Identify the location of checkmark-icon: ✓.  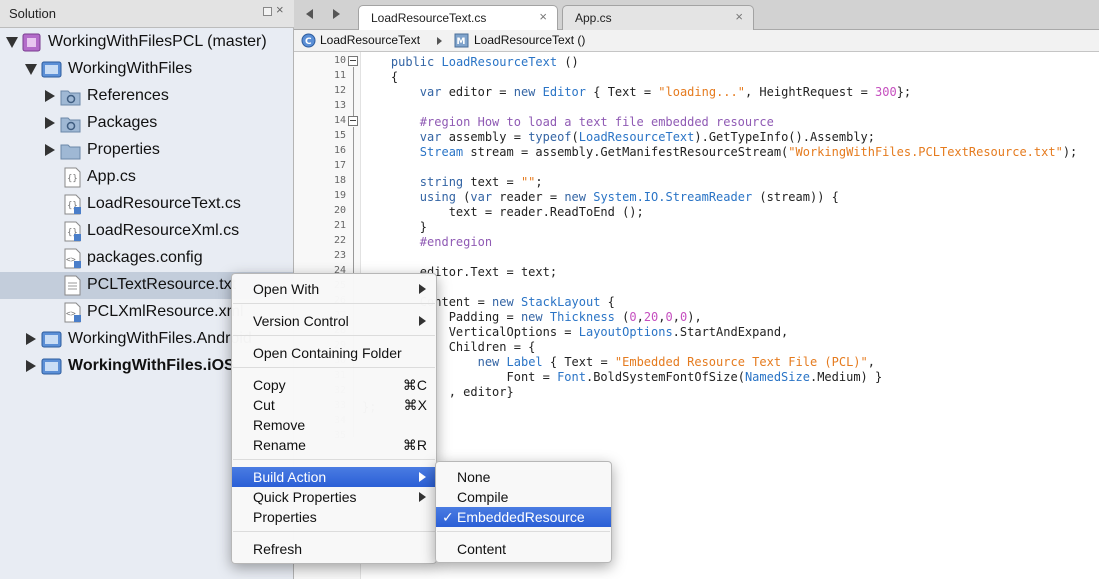
(448, 517).